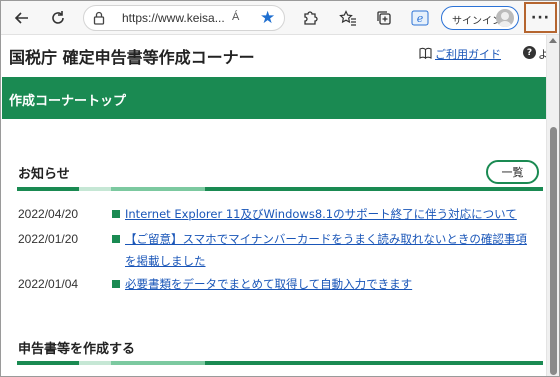 The width and height of the screenshot is (560, 377). What do you see at coordinates (77, 349) in the screenshot?
I see `create-heading: 申告書等を作成する` at bounding box center [77, 349].